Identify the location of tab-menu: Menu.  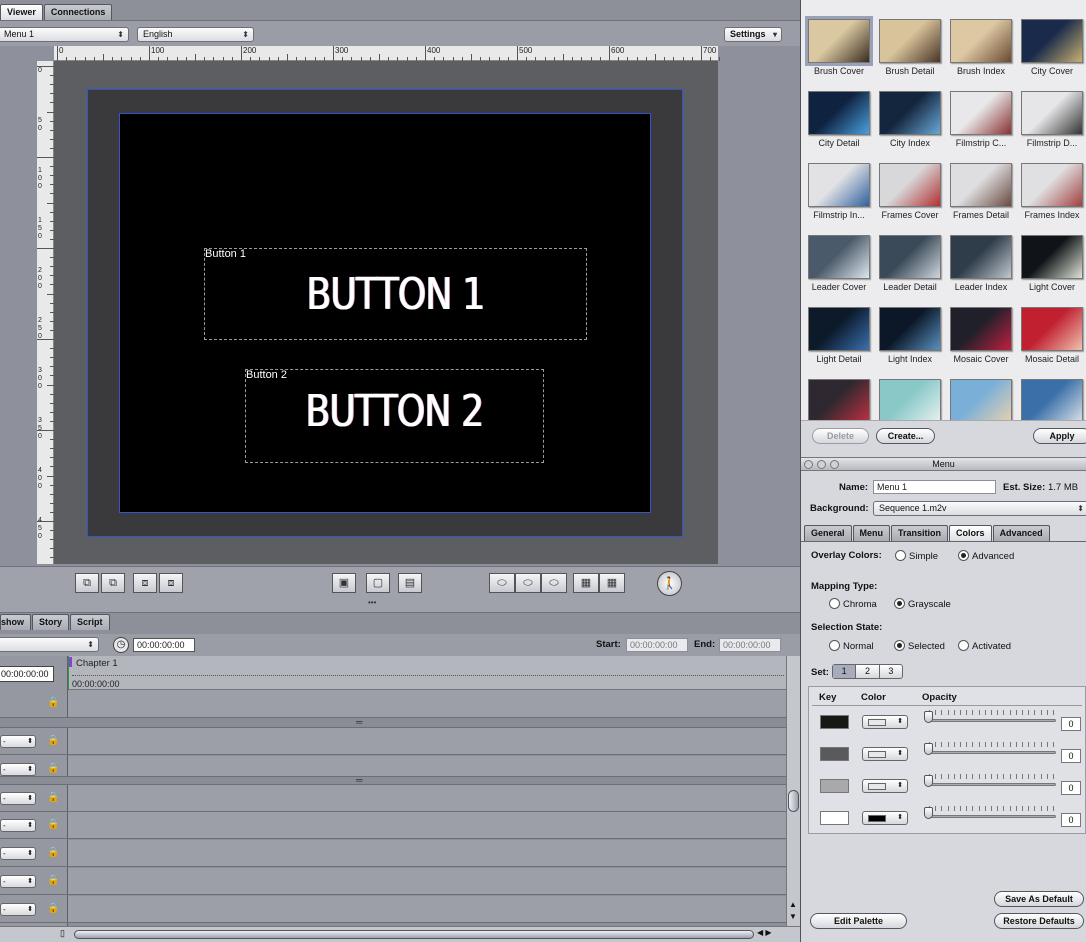
(871, 533).